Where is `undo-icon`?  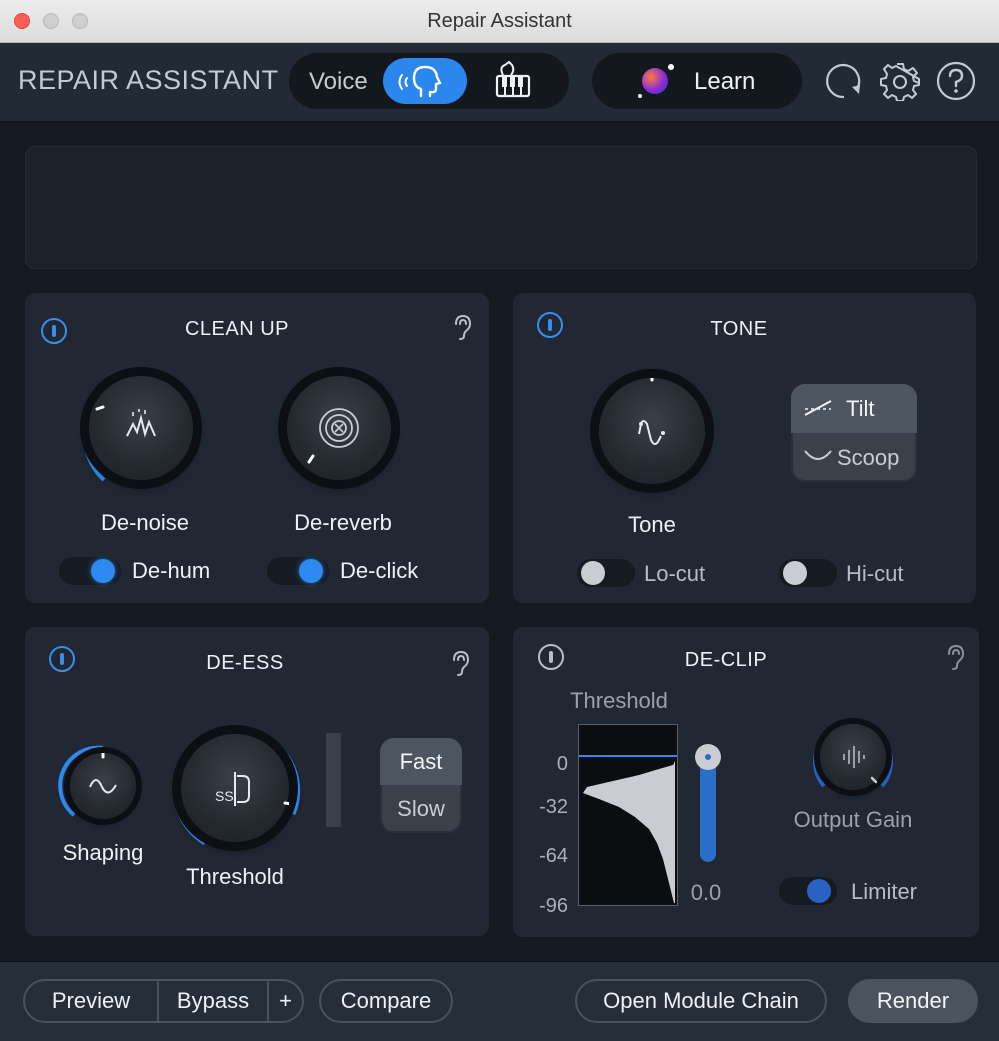 undo-icon is located at coordinates (844, 81).